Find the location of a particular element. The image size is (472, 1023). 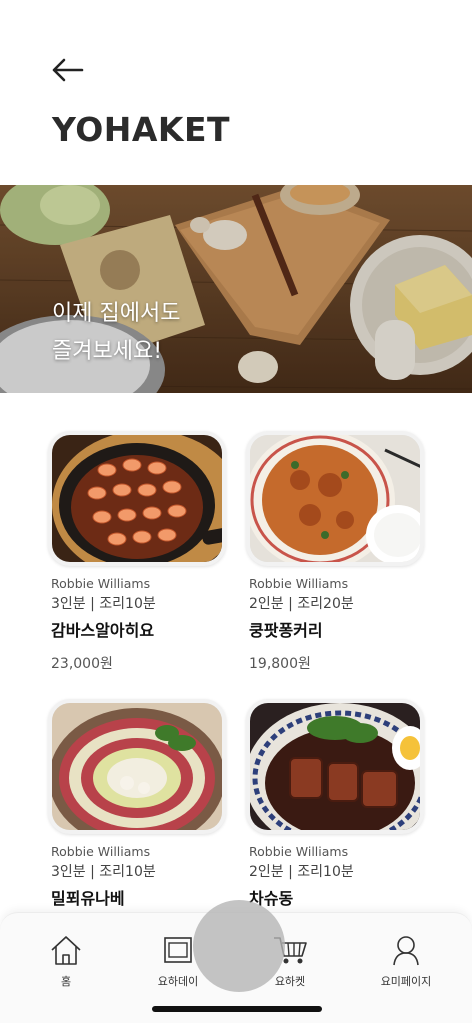

product-image-nabe is located at coordinates (137, 766).